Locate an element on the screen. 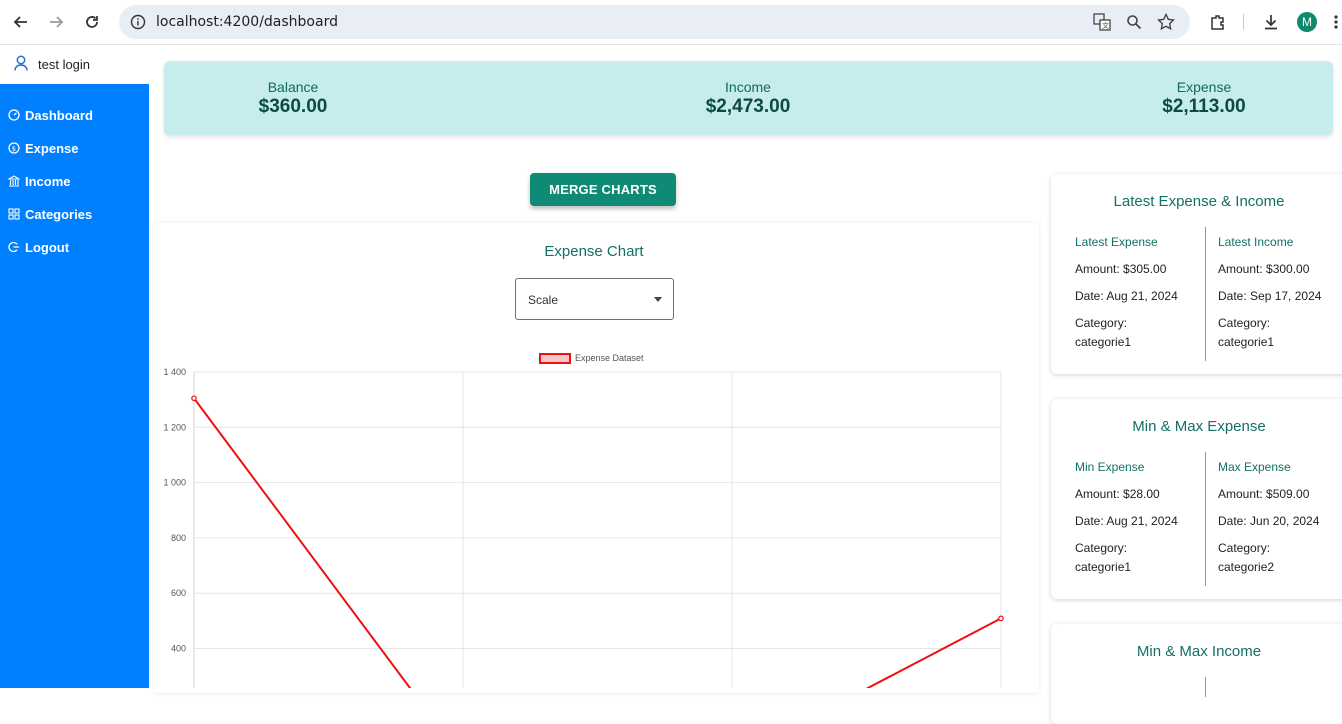  reload-icon is located at coordinates (92, 22).